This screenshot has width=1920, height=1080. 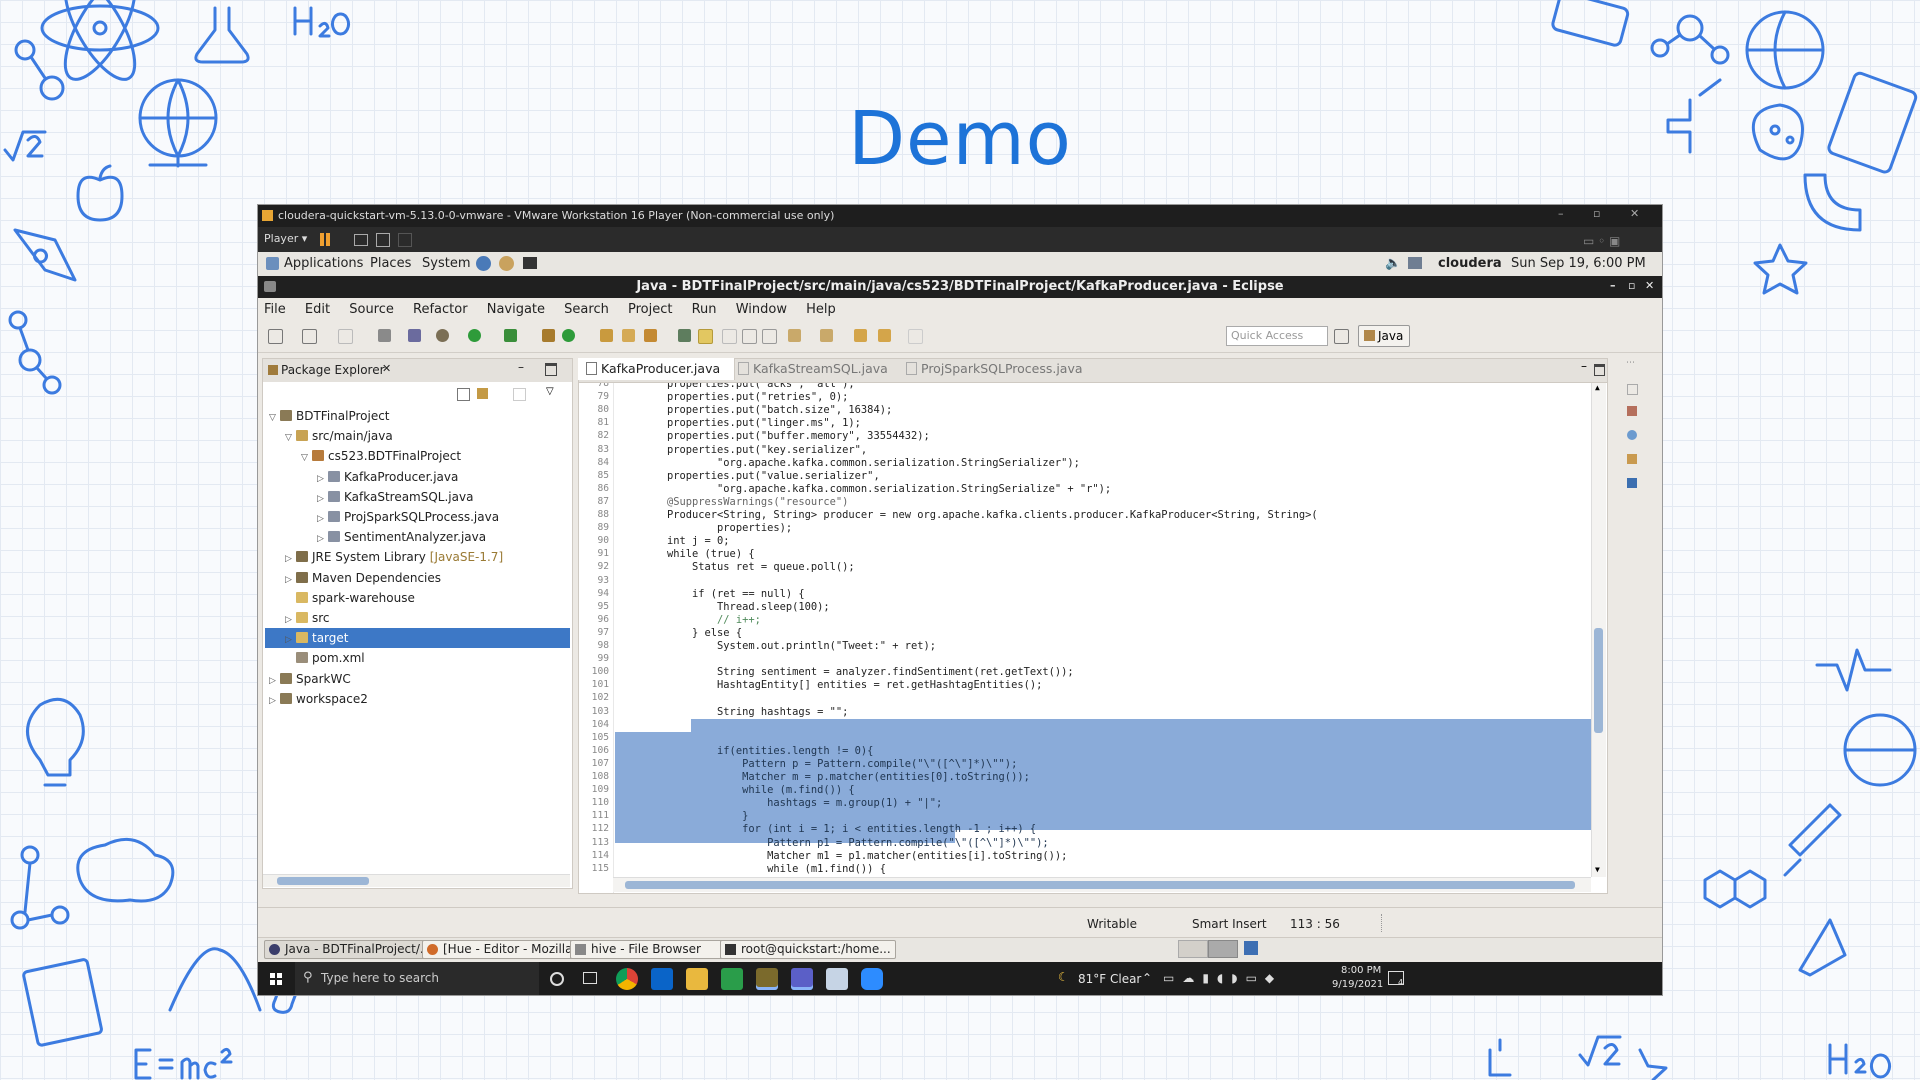 I want to click on file-explorer-taskbar-icon, so click(x=697, y=979).